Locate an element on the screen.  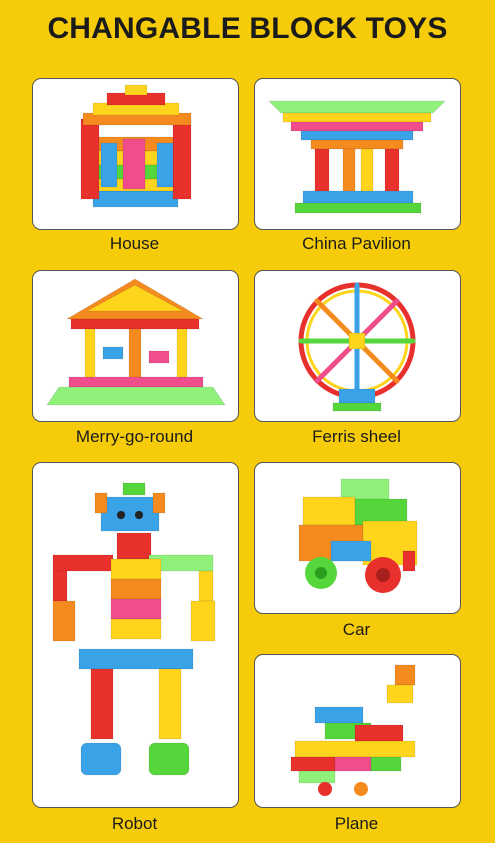
car-image-card is located at coordinates (357, 538).